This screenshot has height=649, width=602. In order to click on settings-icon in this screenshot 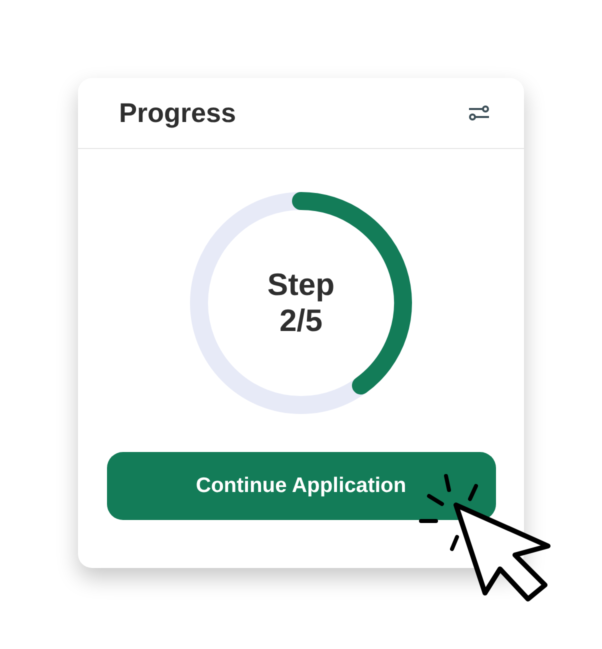, I will do `click(479, 113)`.